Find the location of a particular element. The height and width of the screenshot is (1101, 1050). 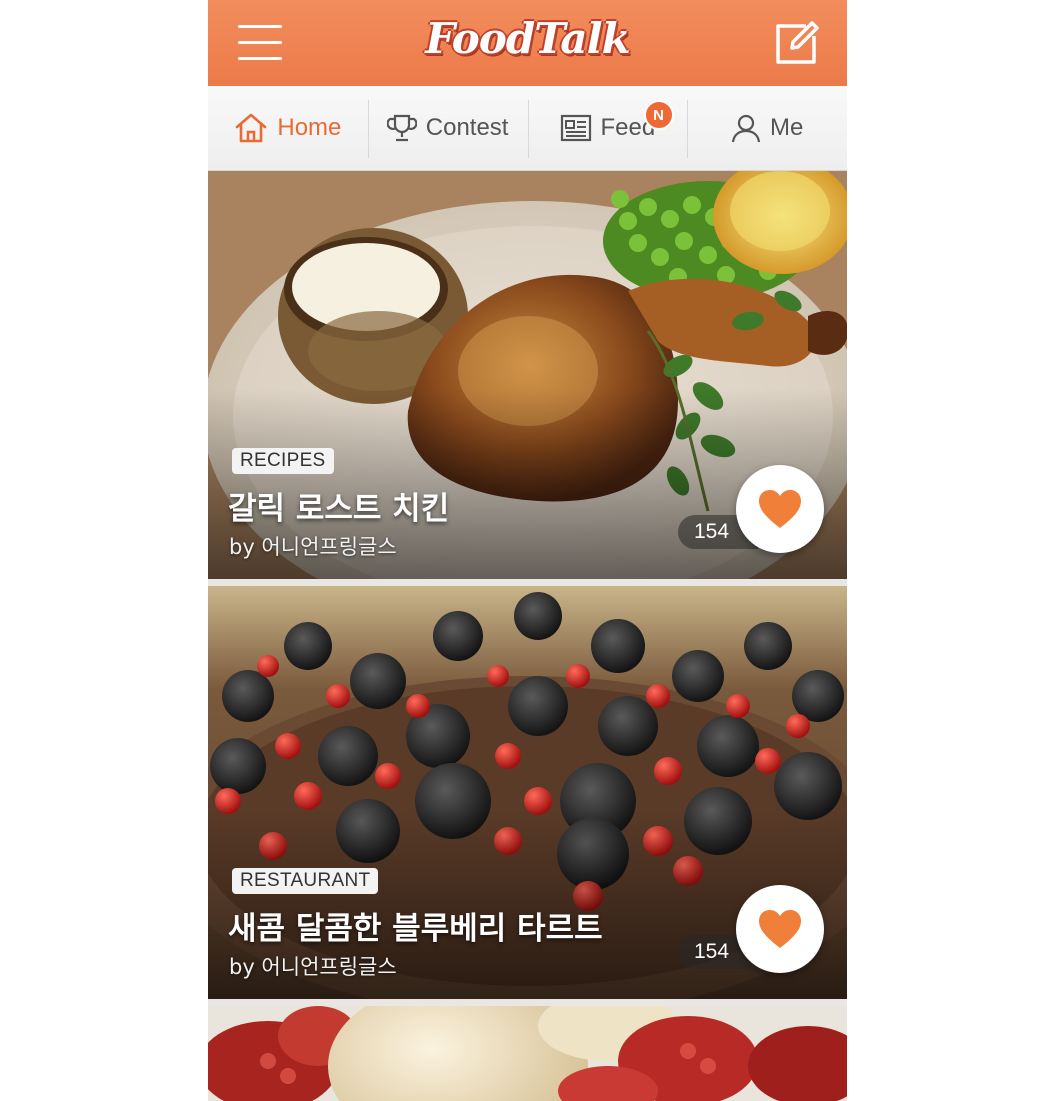

feed-card is located at coordinates (527, 1053).